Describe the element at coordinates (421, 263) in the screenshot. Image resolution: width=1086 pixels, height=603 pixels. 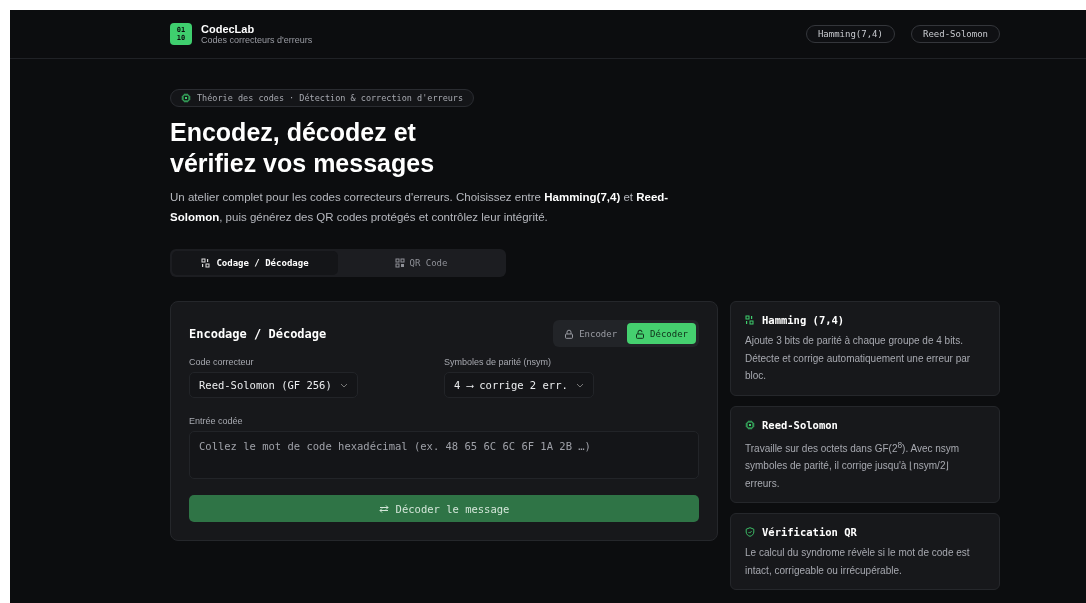
I see `tab: QR Code` at that location.